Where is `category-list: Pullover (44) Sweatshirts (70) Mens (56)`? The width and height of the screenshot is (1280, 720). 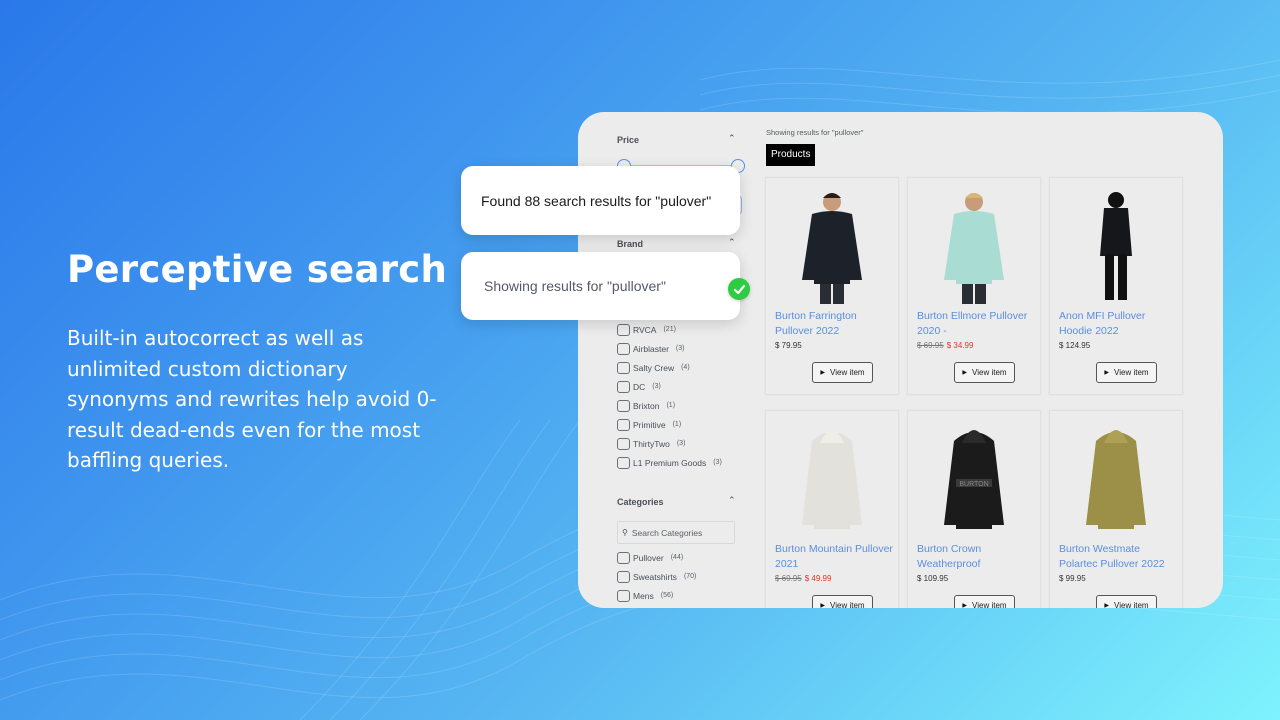 category-list: Pullover (44) Sweatshirts (70) Mens (56) is located at coordinates (656, 576).